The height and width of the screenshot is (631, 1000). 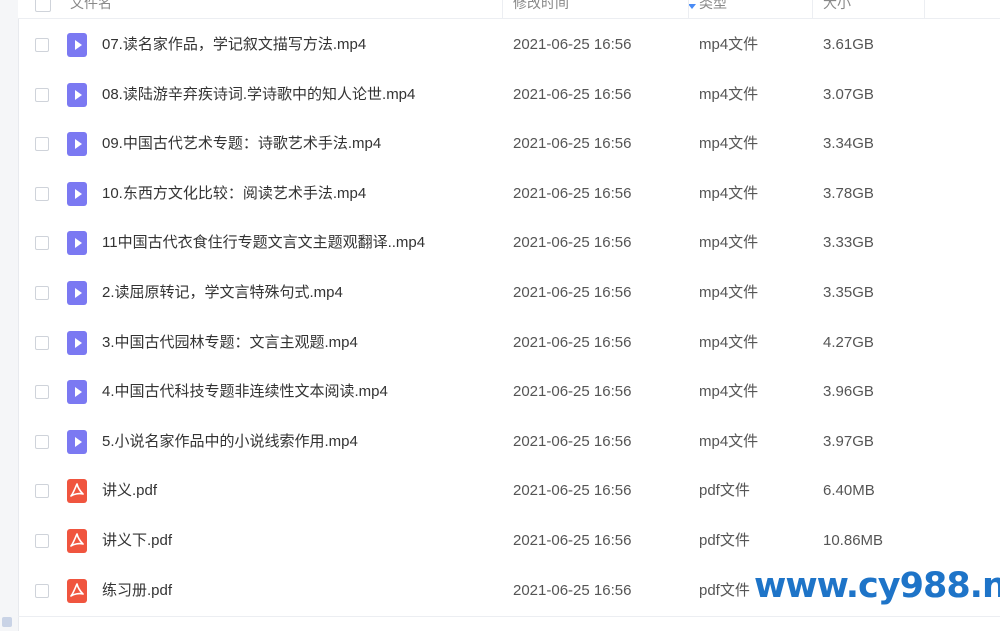 What do you see at coordinates (234, 194) in the screenshot?
I see `file-name: 10.东西方文化比较：阅读艺术手法.mp4` at bounding box center [234, 194].